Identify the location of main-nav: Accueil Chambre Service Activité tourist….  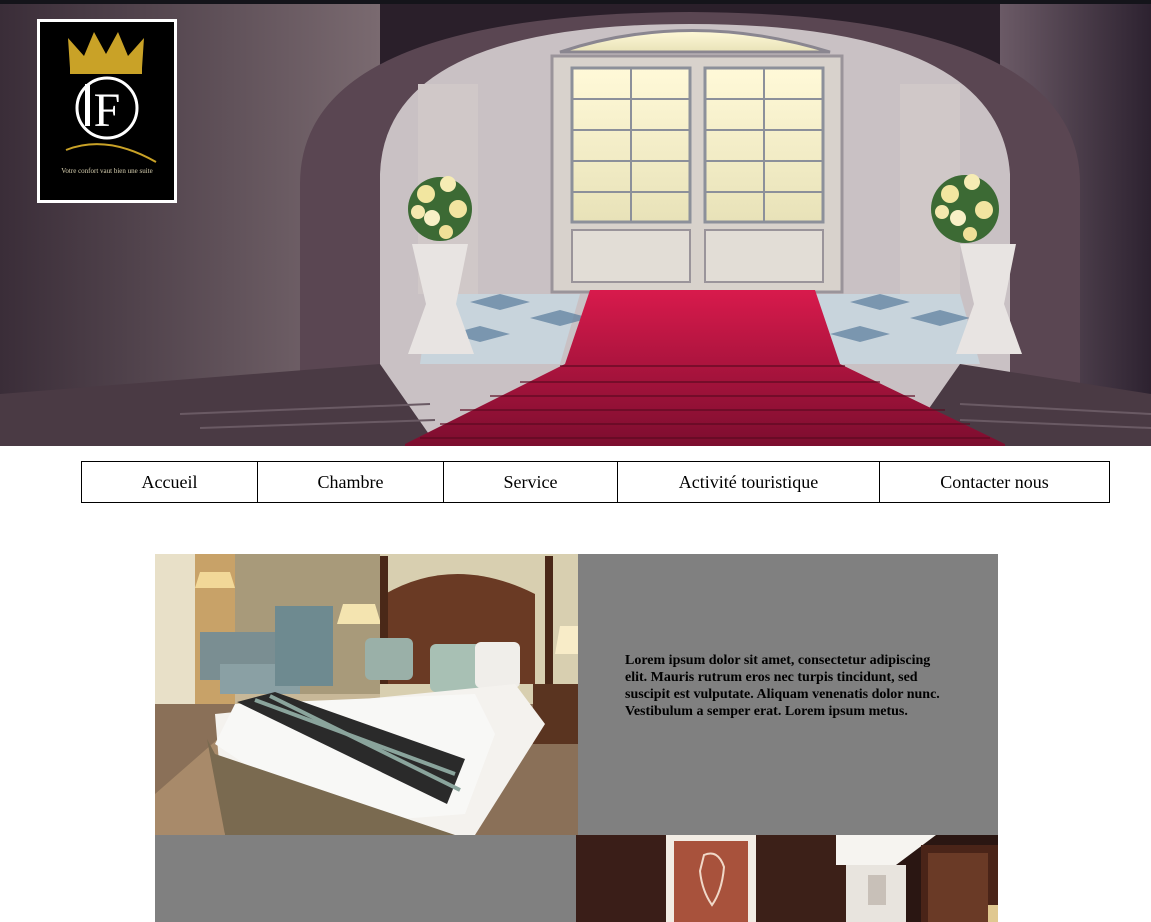
(595, 482).